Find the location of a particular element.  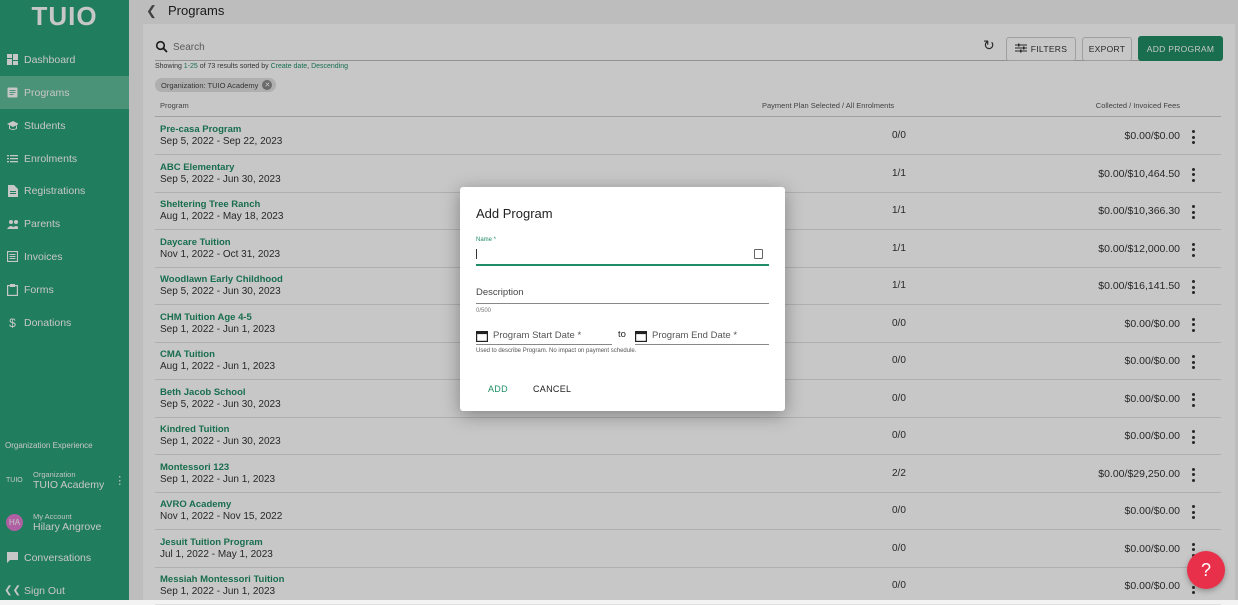

name-input is located at coordinates (613, 257).